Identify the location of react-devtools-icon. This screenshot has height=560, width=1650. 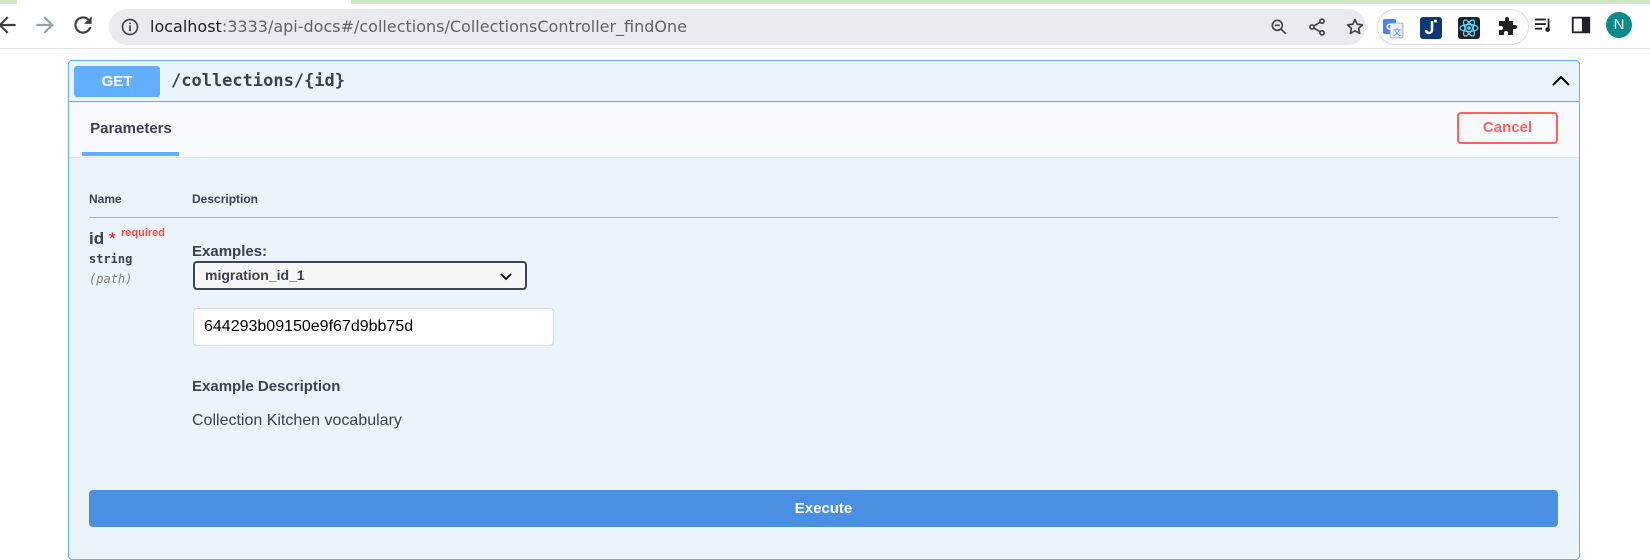
(1469, 28).